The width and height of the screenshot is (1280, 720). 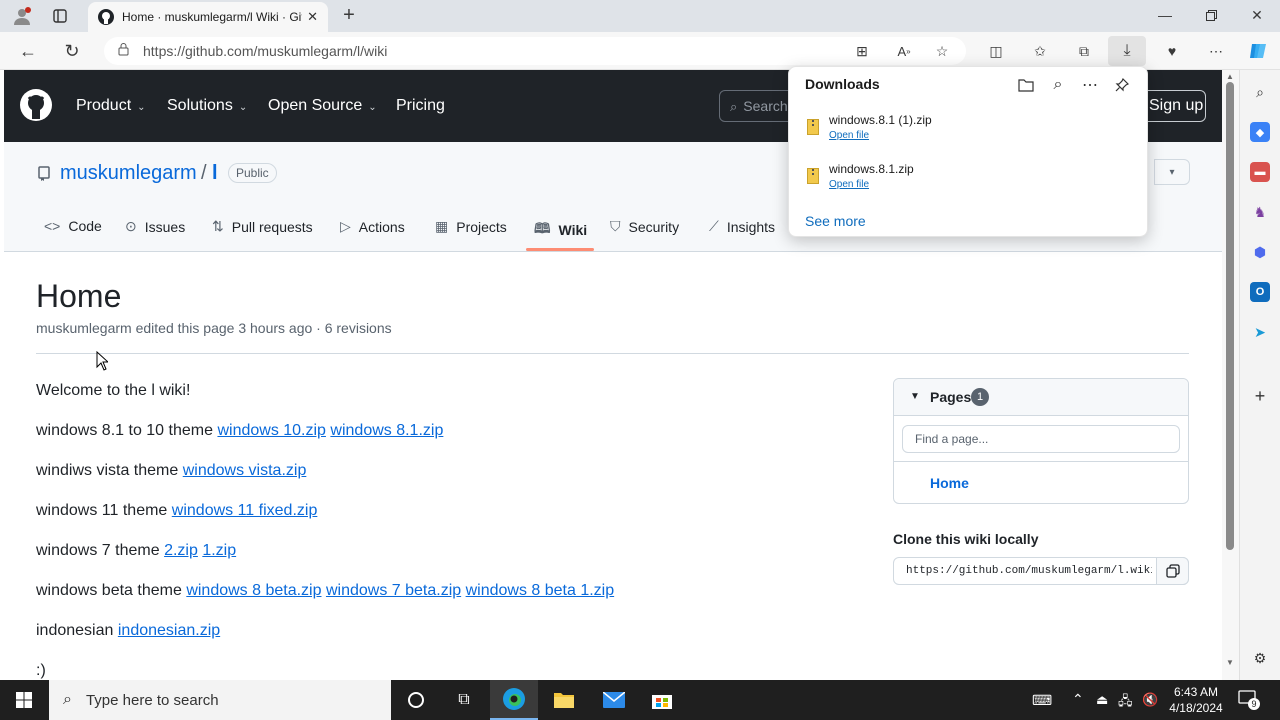 What do you see at coordinates (514, 700) in the screenshot?
I see `edge-app-icon` at bounding box center [514, 700].